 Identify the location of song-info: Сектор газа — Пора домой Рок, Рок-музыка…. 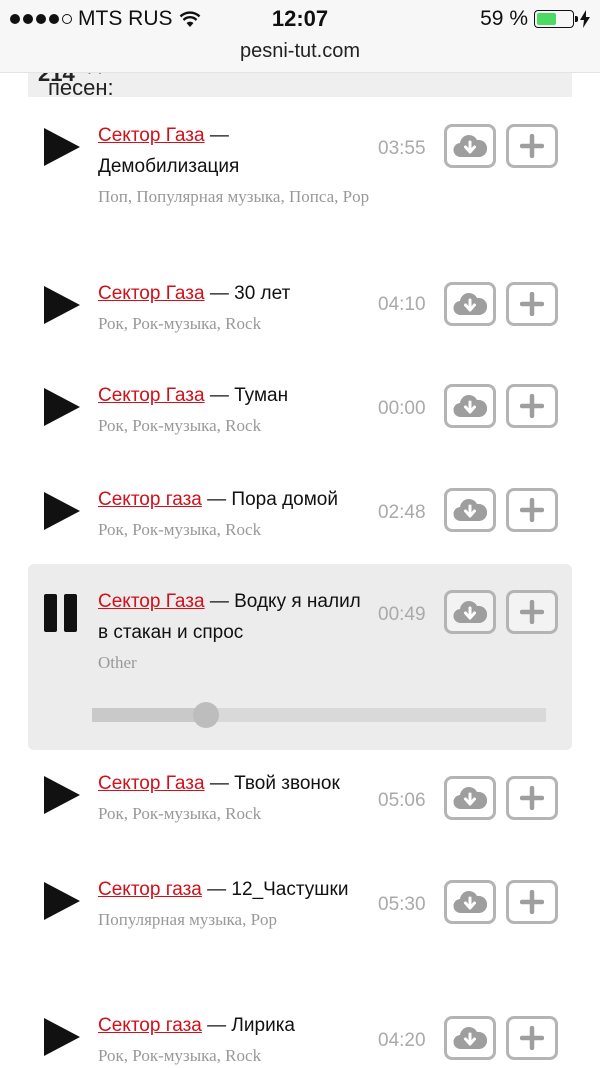
(234, 513).